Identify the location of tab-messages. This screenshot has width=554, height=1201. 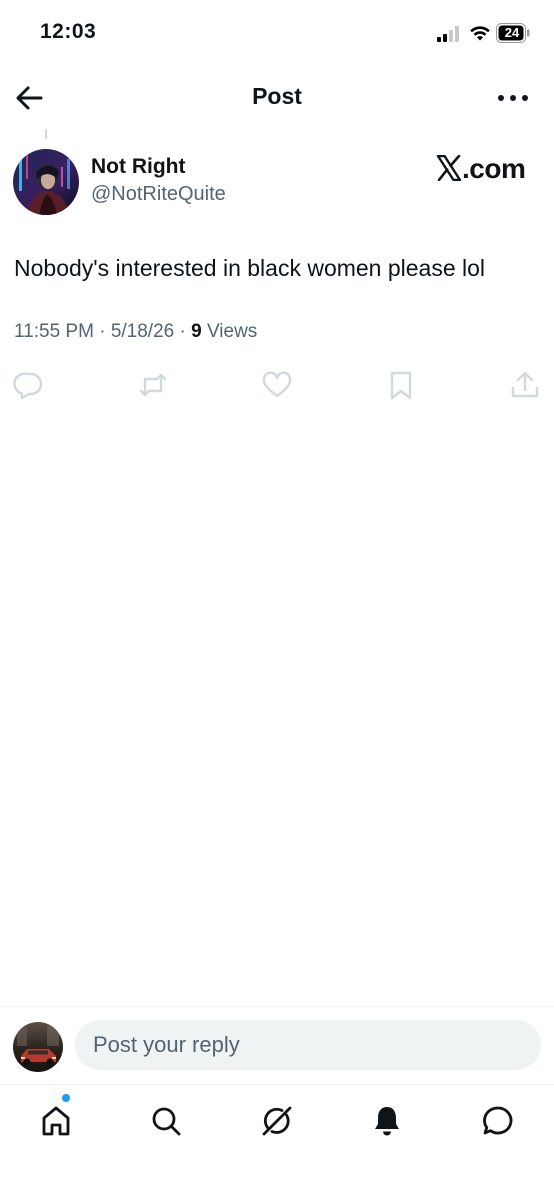
(498, 1121).